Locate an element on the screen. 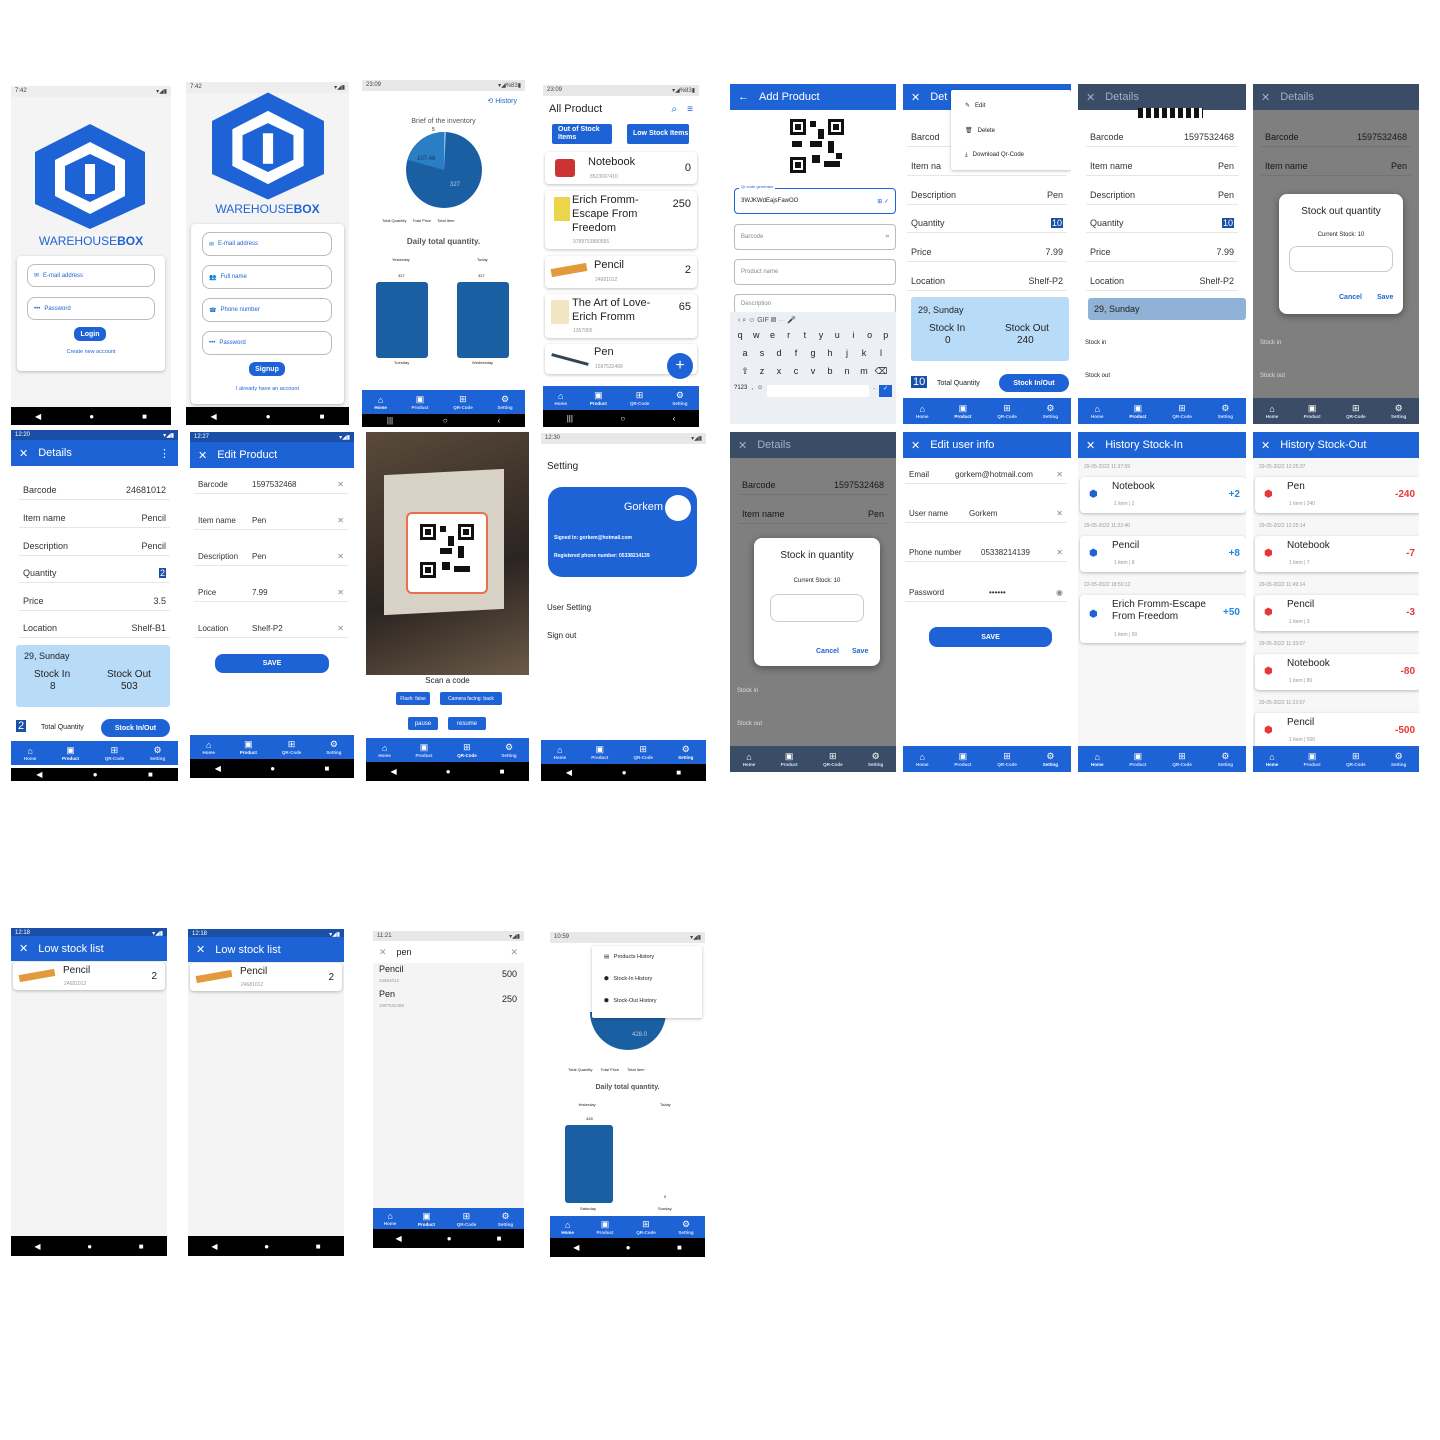 This screenshot has height=1440, width=1440. history-link: ⟲ History is located at coordinates (502, 101).